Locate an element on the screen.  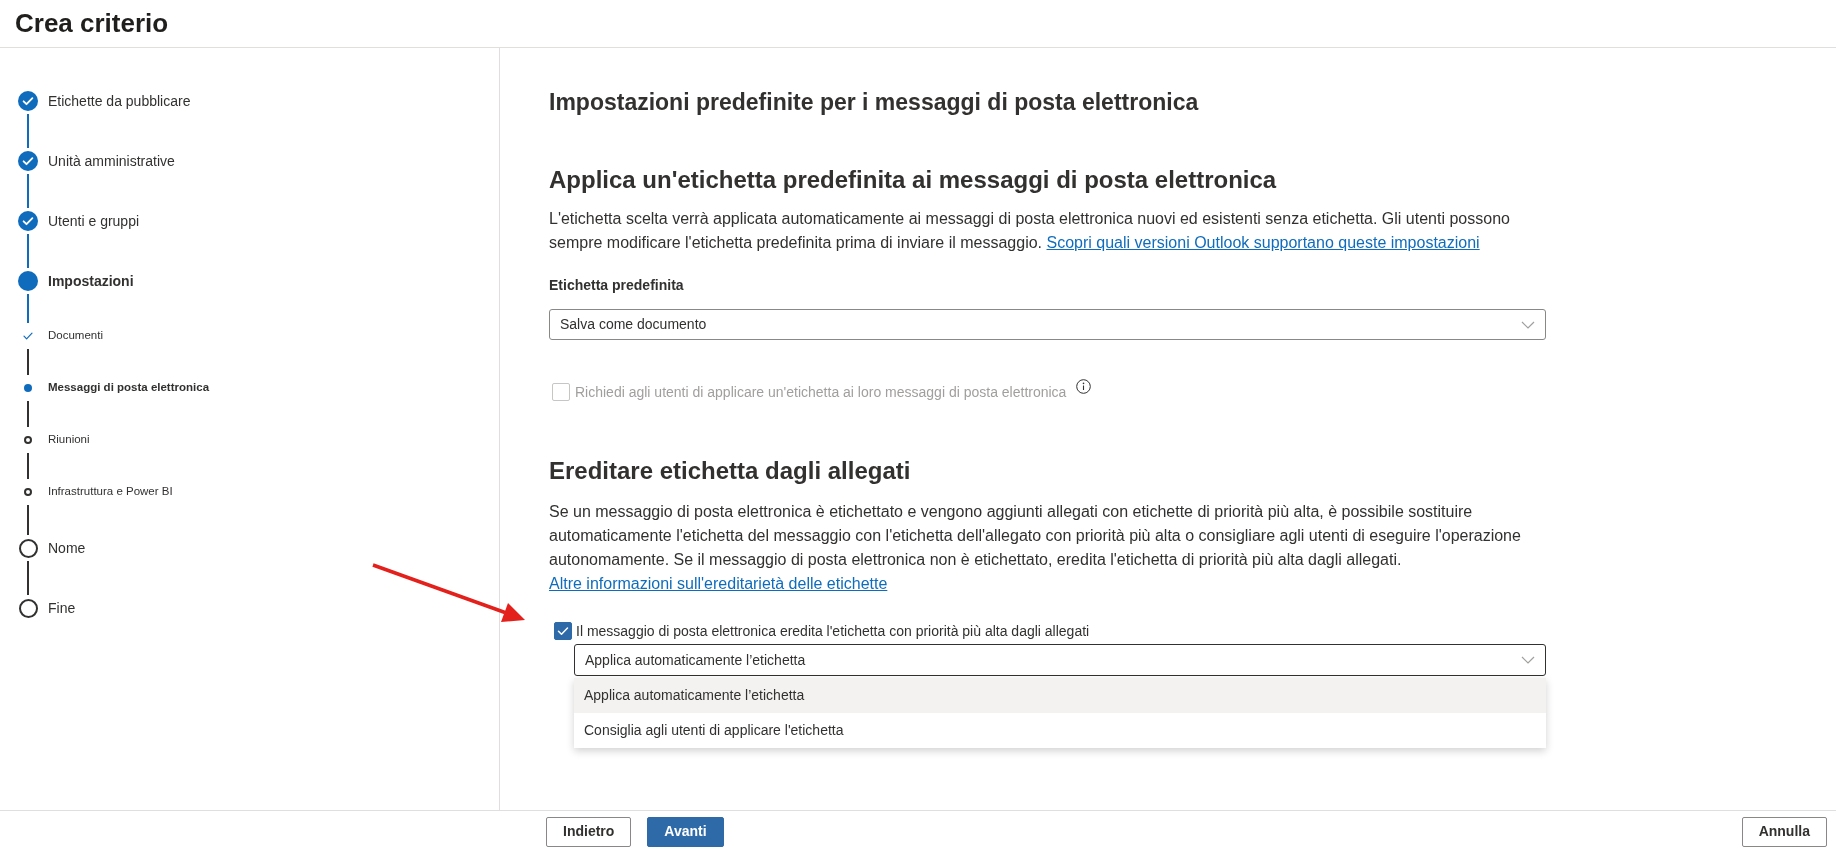
step-label: Impostazioni is located at coordinates (91, 281).